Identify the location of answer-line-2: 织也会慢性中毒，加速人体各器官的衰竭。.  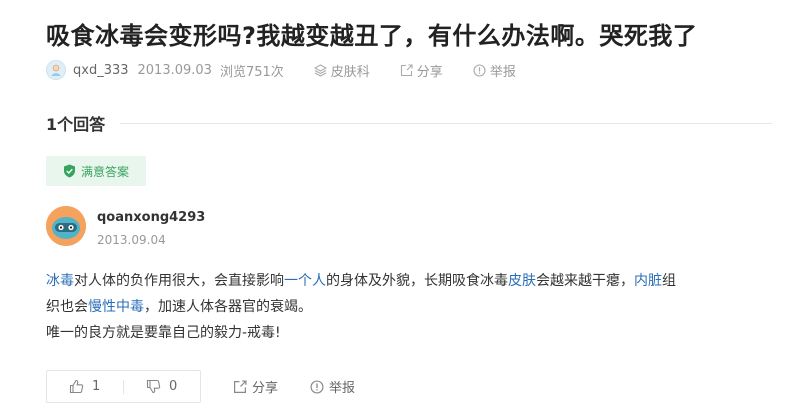
(410, 307).